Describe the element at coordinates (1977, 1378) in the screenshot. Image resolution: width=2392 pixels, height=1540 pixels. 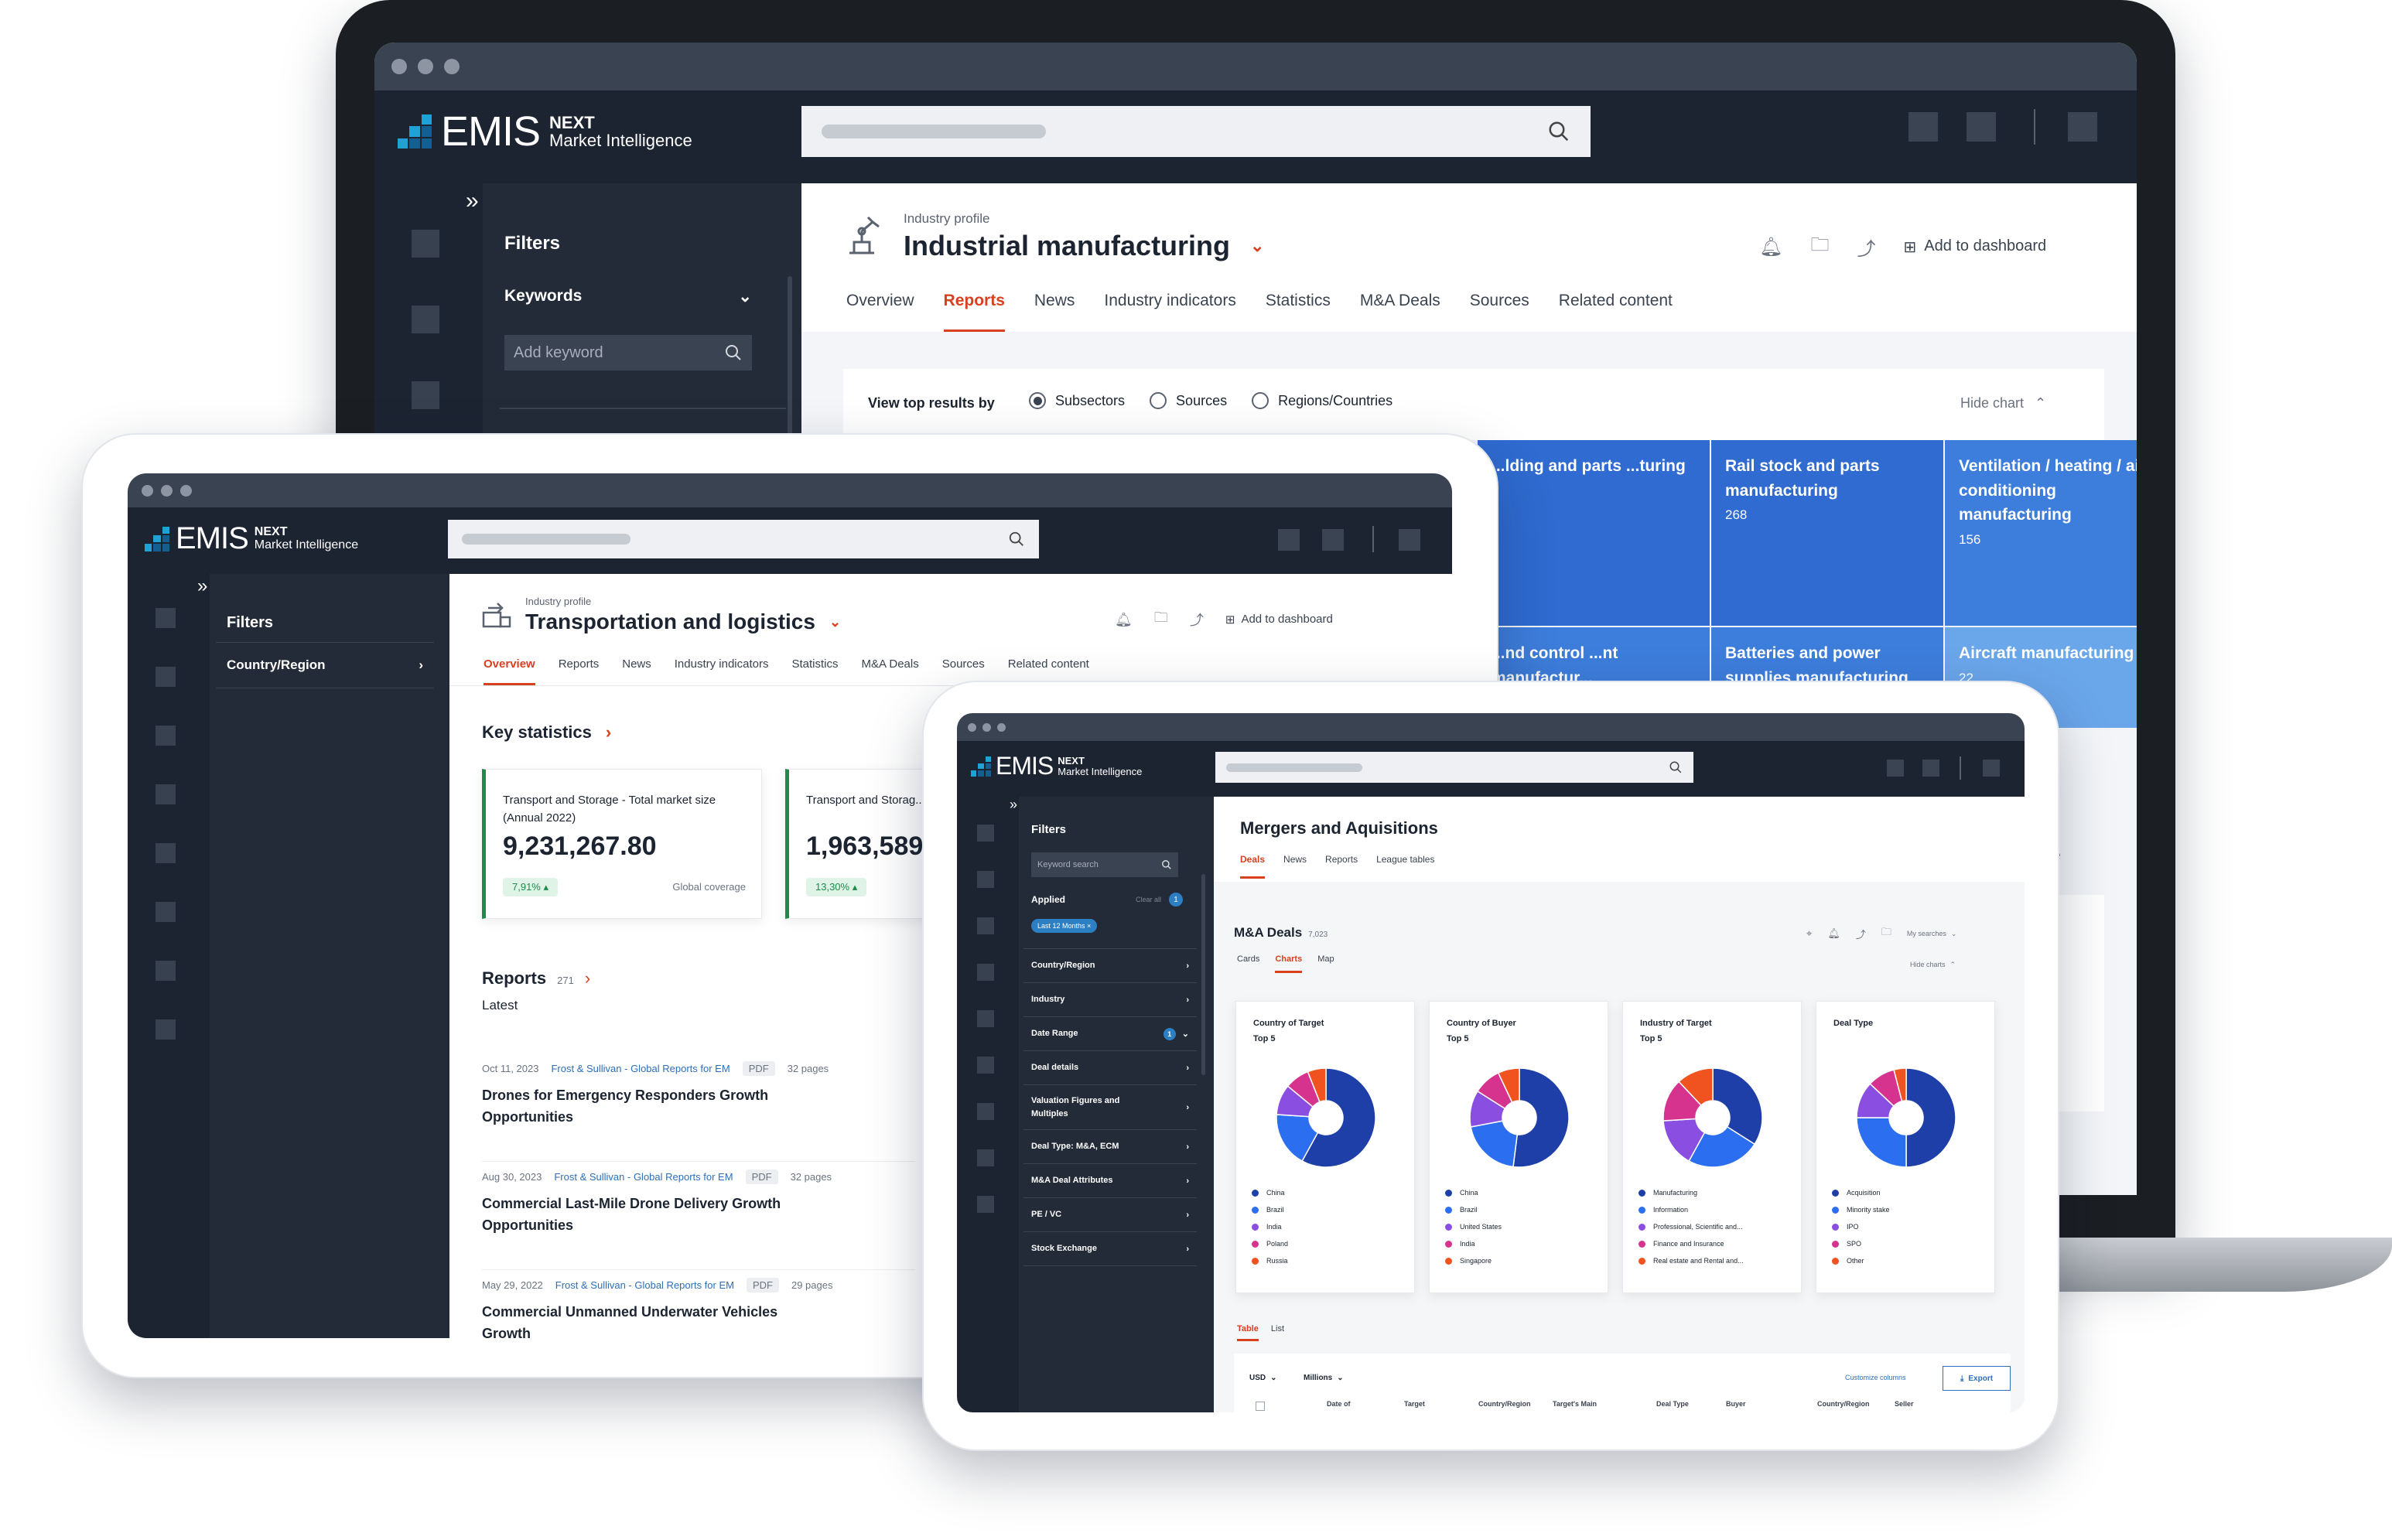
I see `export-button: ⤓ Export` at that location.